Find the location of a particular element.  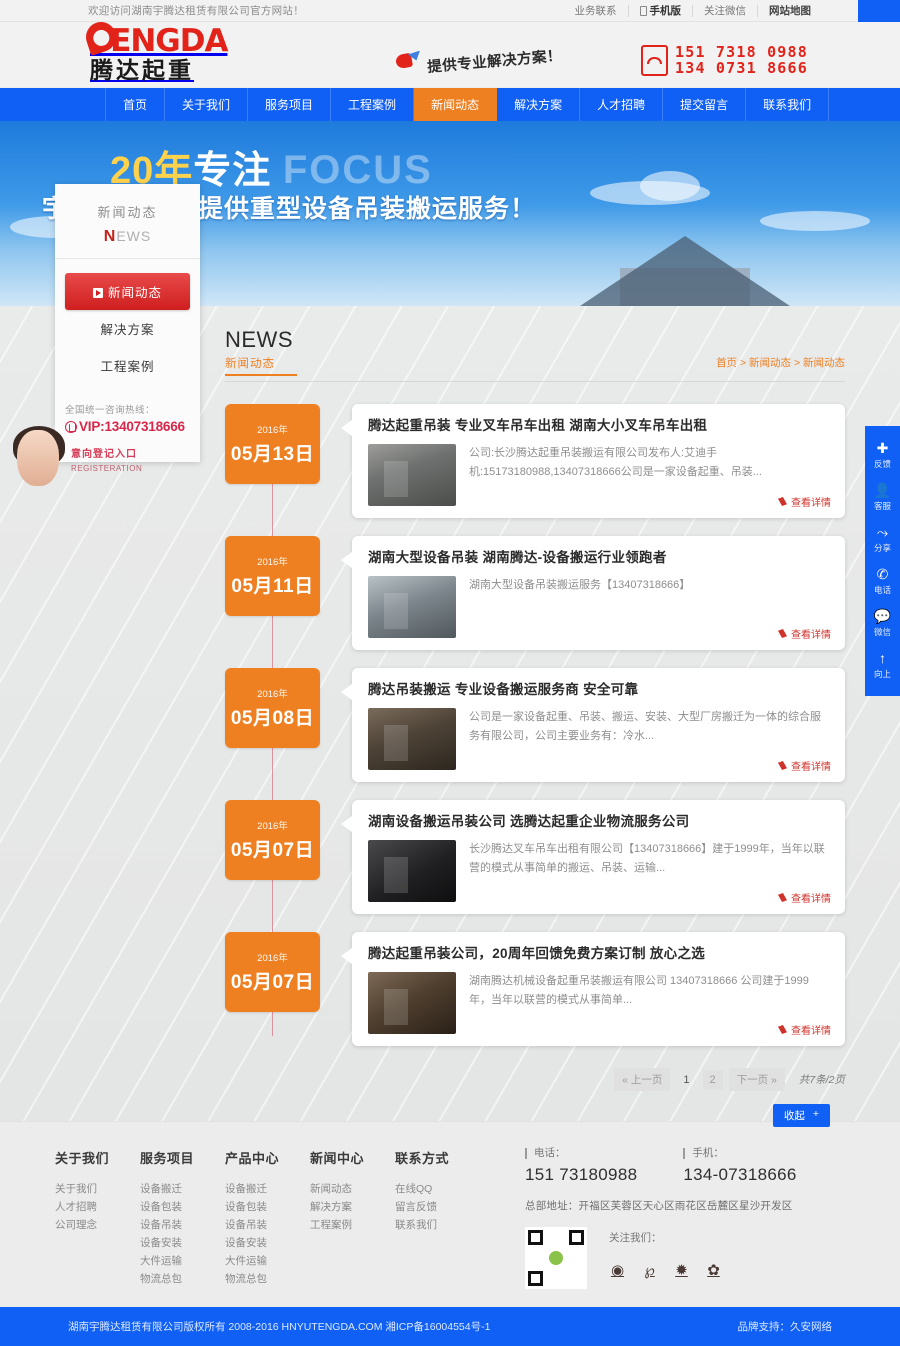

weibo-icon: ◉ is located at coordinates (617, 1270).